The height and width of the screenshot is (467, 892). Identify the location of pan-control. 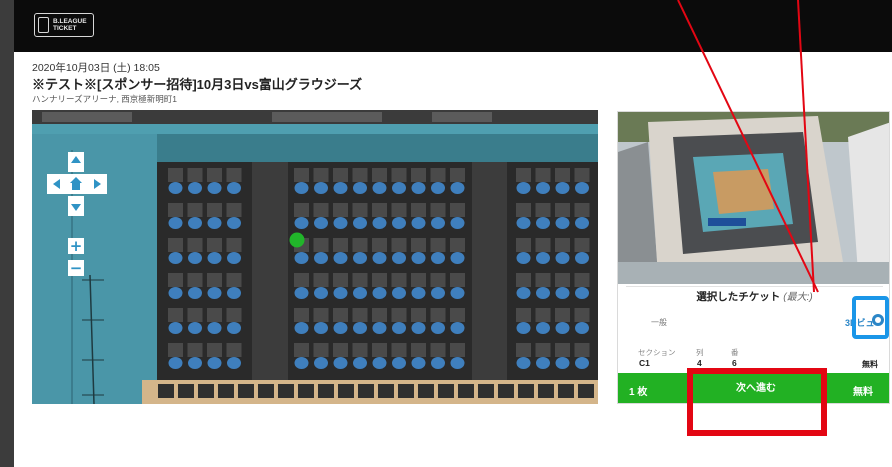
(77, 185).